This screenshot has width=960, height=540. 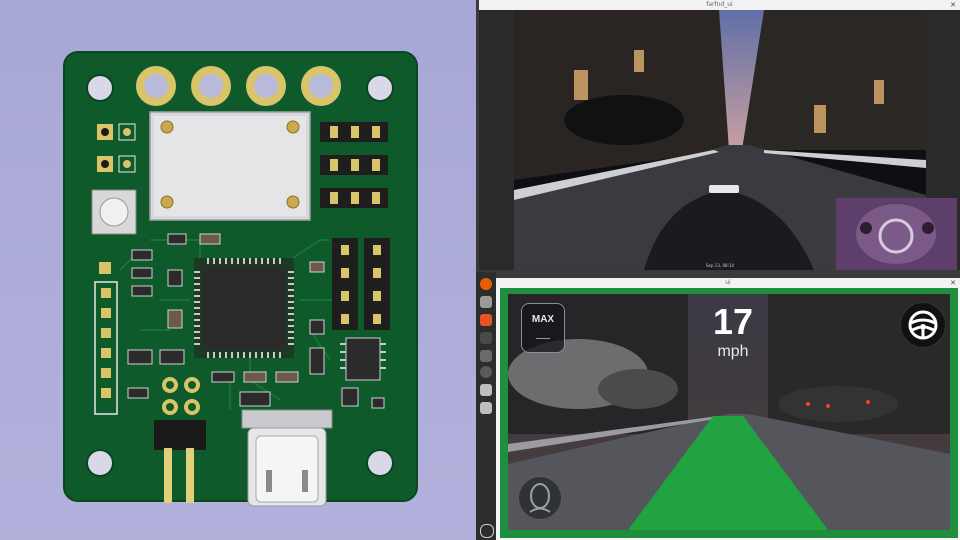 I want to click on ui-window-titlebar: ui ✕, so click(x=728, y=283).